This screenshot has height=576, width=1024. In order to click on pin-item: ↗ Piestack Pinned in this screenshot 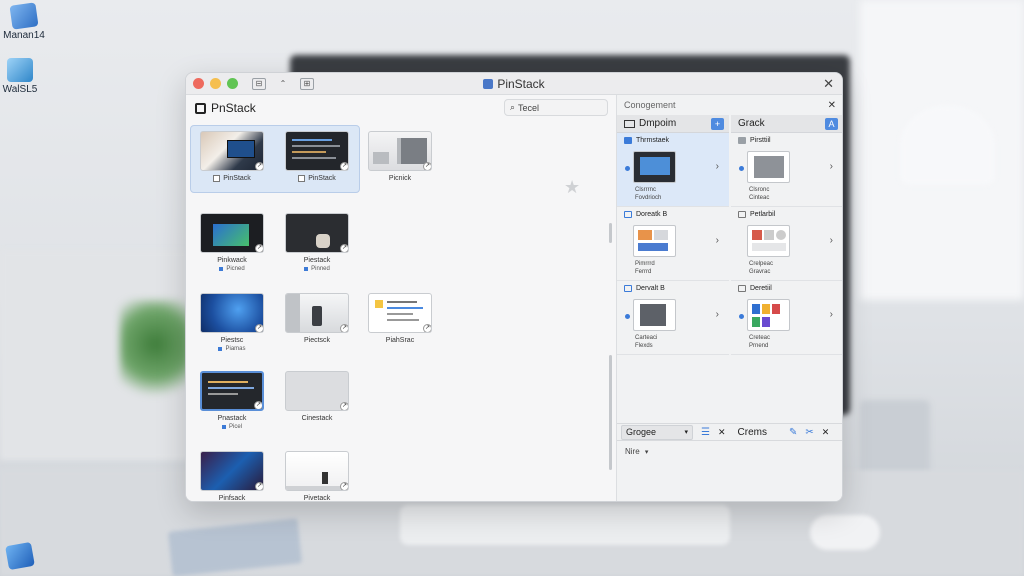, I will do `click(317, 242)`.